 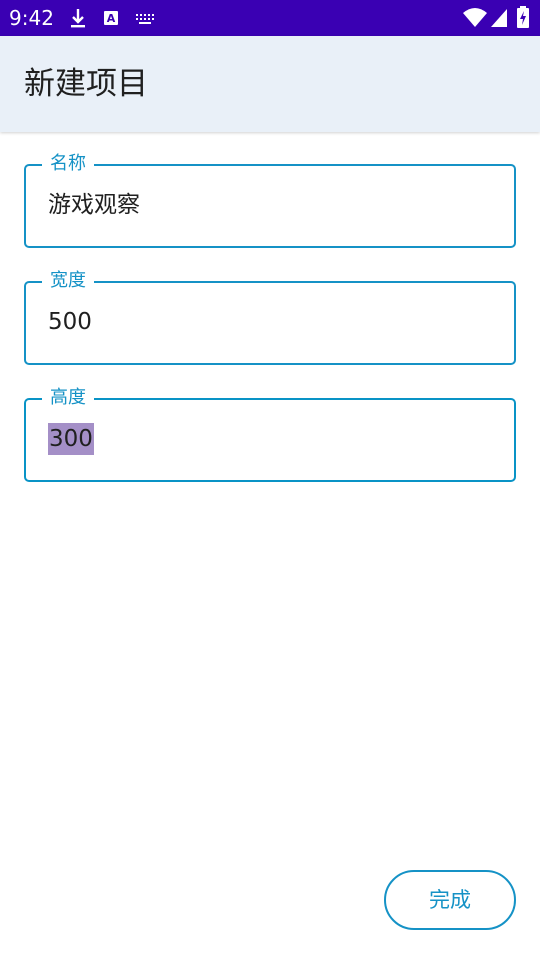 What do you see at coordinates (475, 17) in the screenshot?
I see `wifi-icon` at bounding box center [475, 17].